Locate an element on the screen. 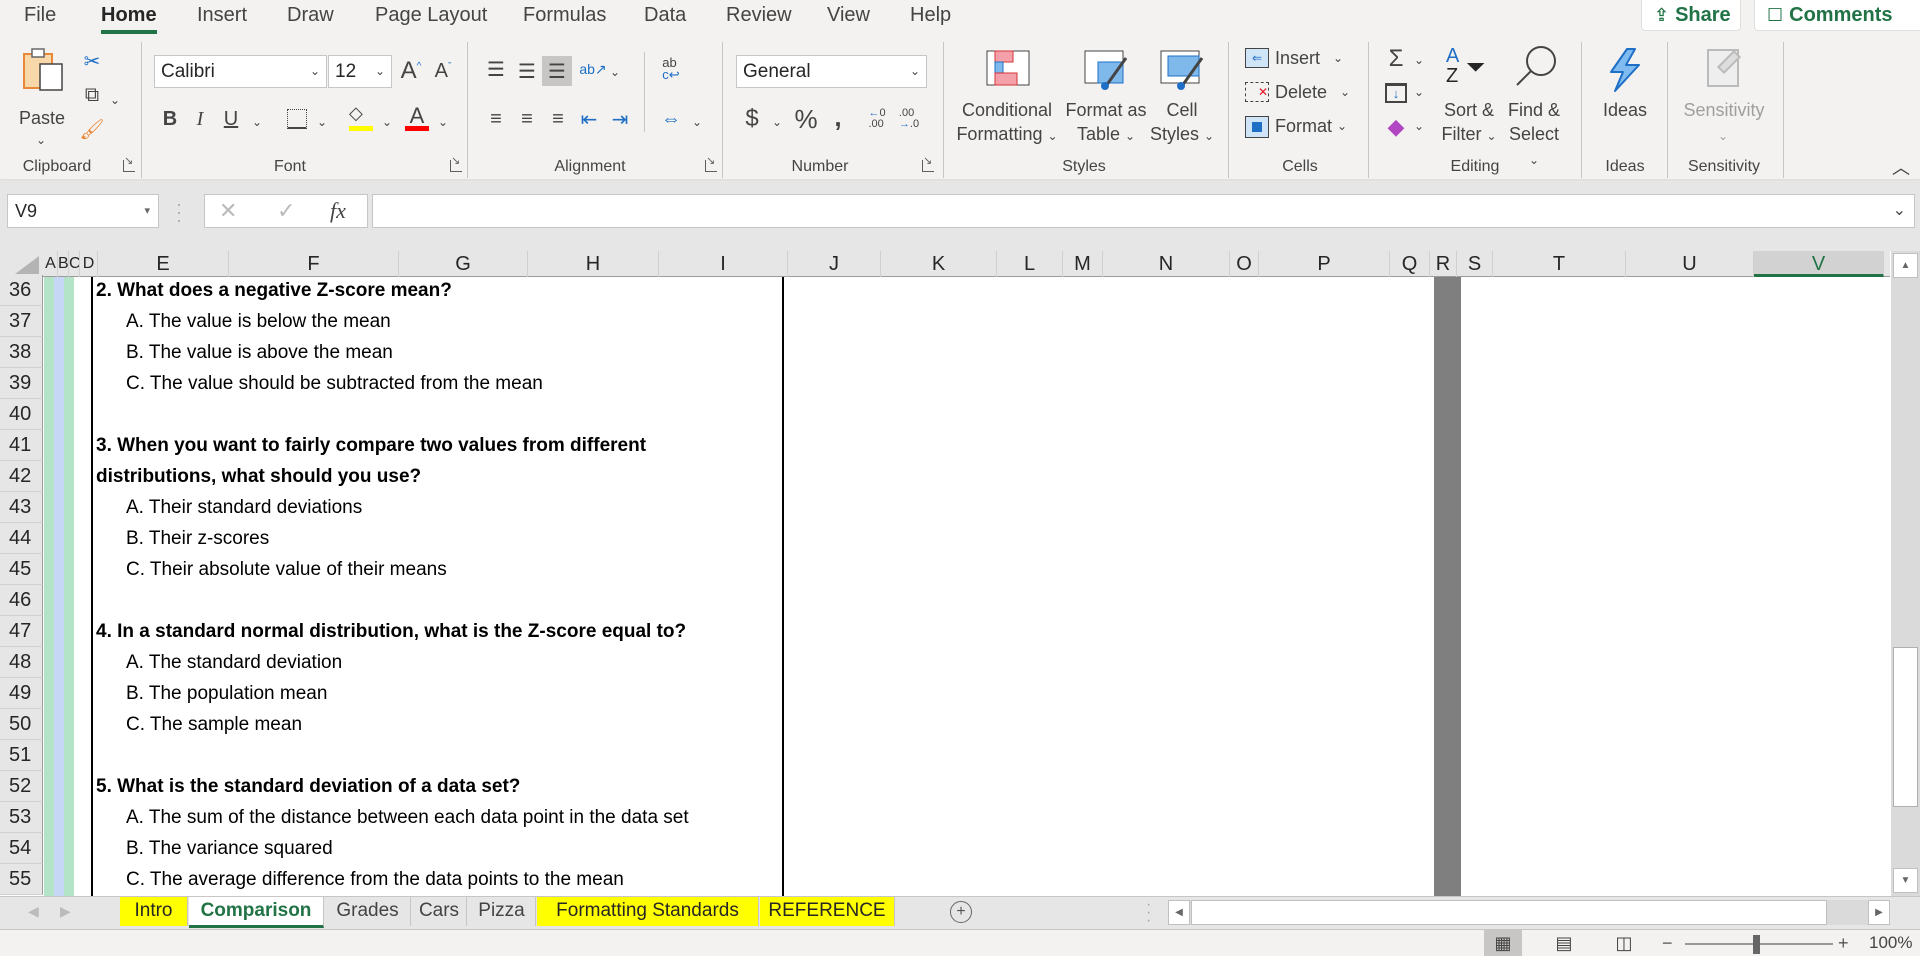  ideas-button: Ideas is located at coordinates (1625, 94).